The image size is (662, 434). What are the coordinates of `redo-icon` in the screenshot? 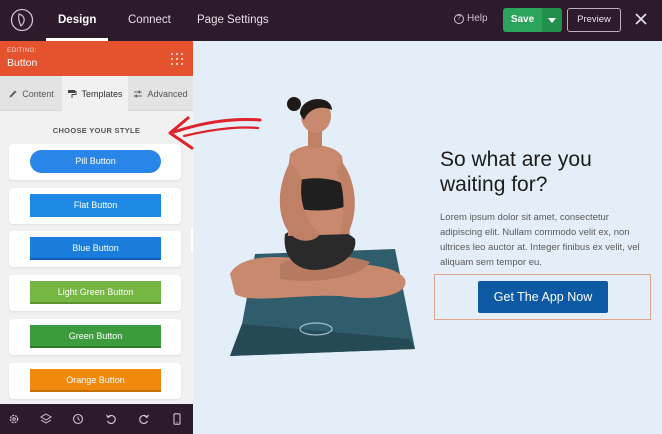 It's located at (144, 419).